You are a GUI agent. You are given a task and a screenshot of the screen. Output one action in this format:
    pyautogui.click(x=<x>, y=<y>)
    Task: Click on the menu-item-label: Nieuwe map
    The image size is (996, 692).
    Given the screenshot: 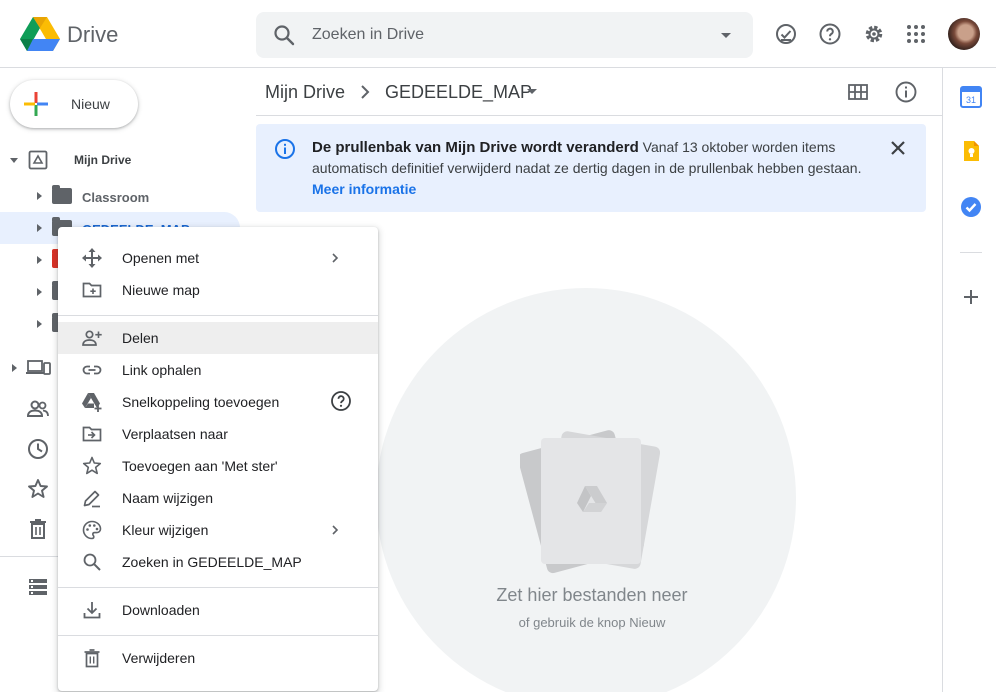 What is the action you would take?
    pyautogui.click(x=161, y=290)
    